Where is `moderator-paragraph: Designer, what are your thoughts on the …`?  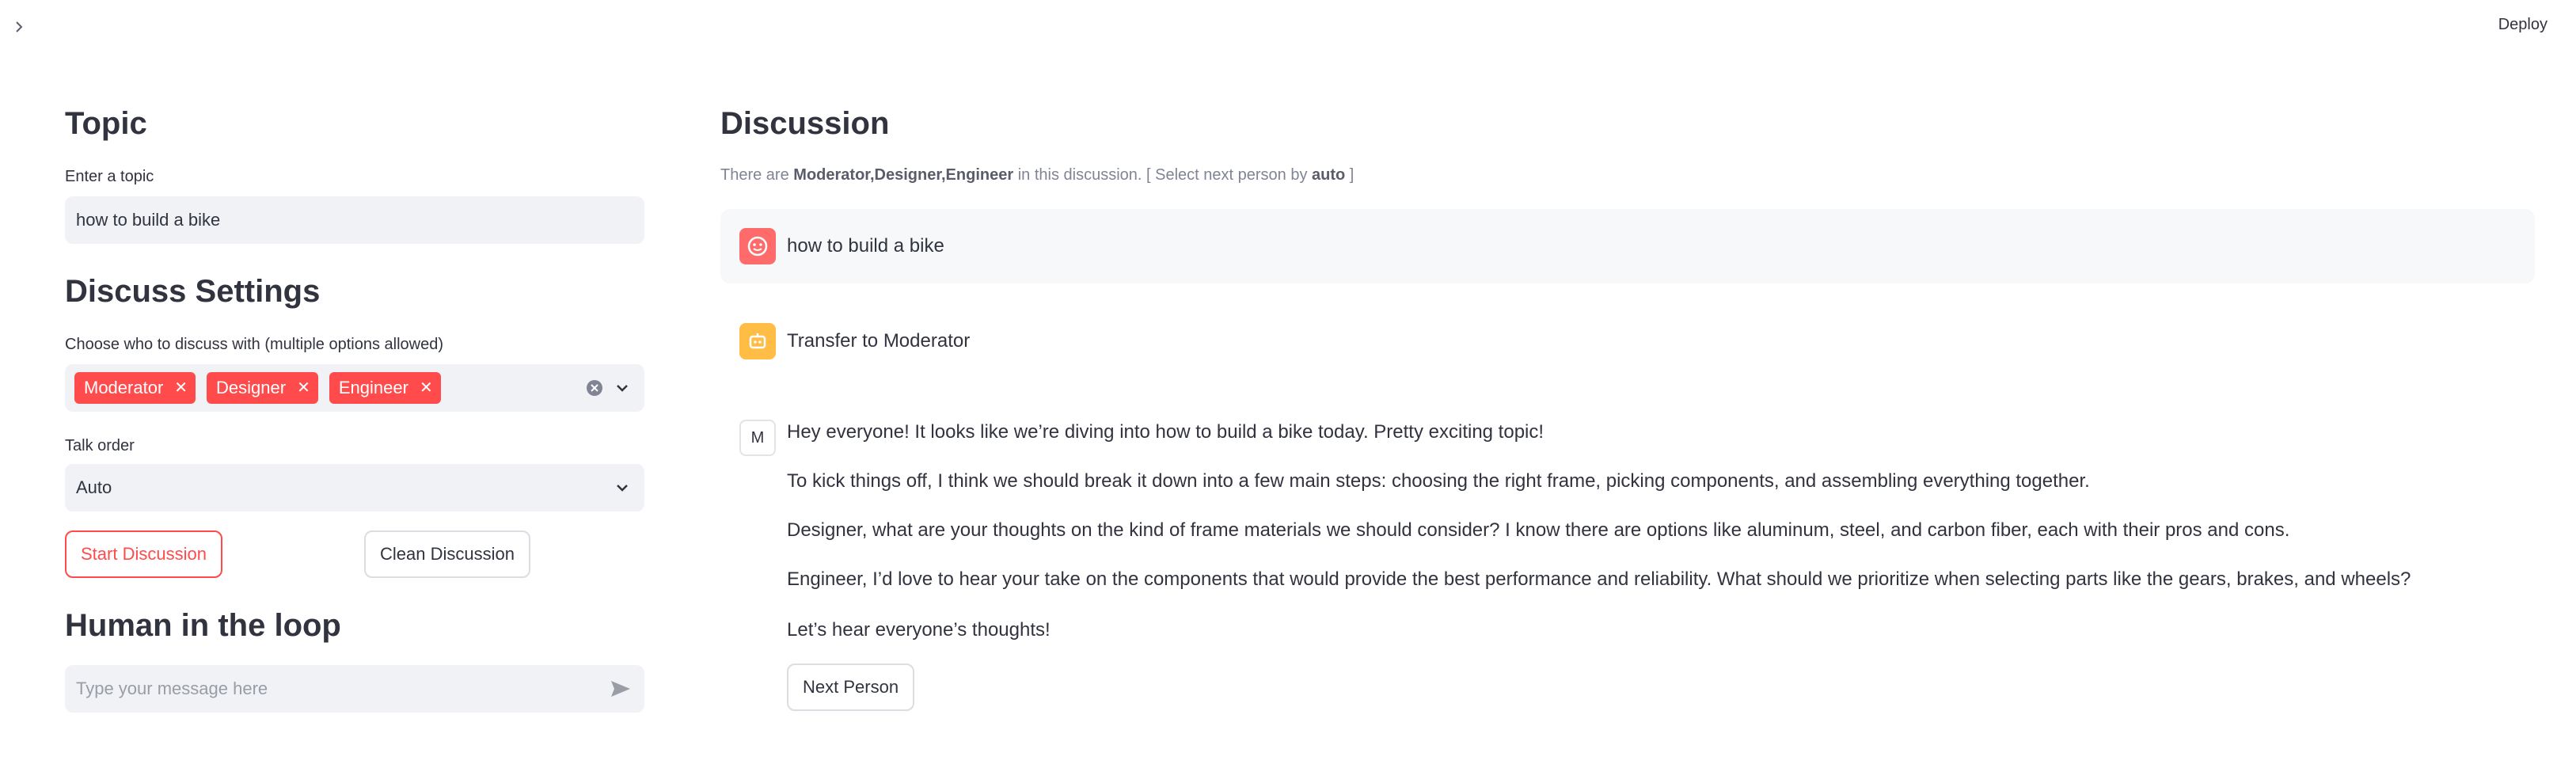 moderator-paragraph: Designer, what are your thoughts on the … is located at coordinates (1539, 530).